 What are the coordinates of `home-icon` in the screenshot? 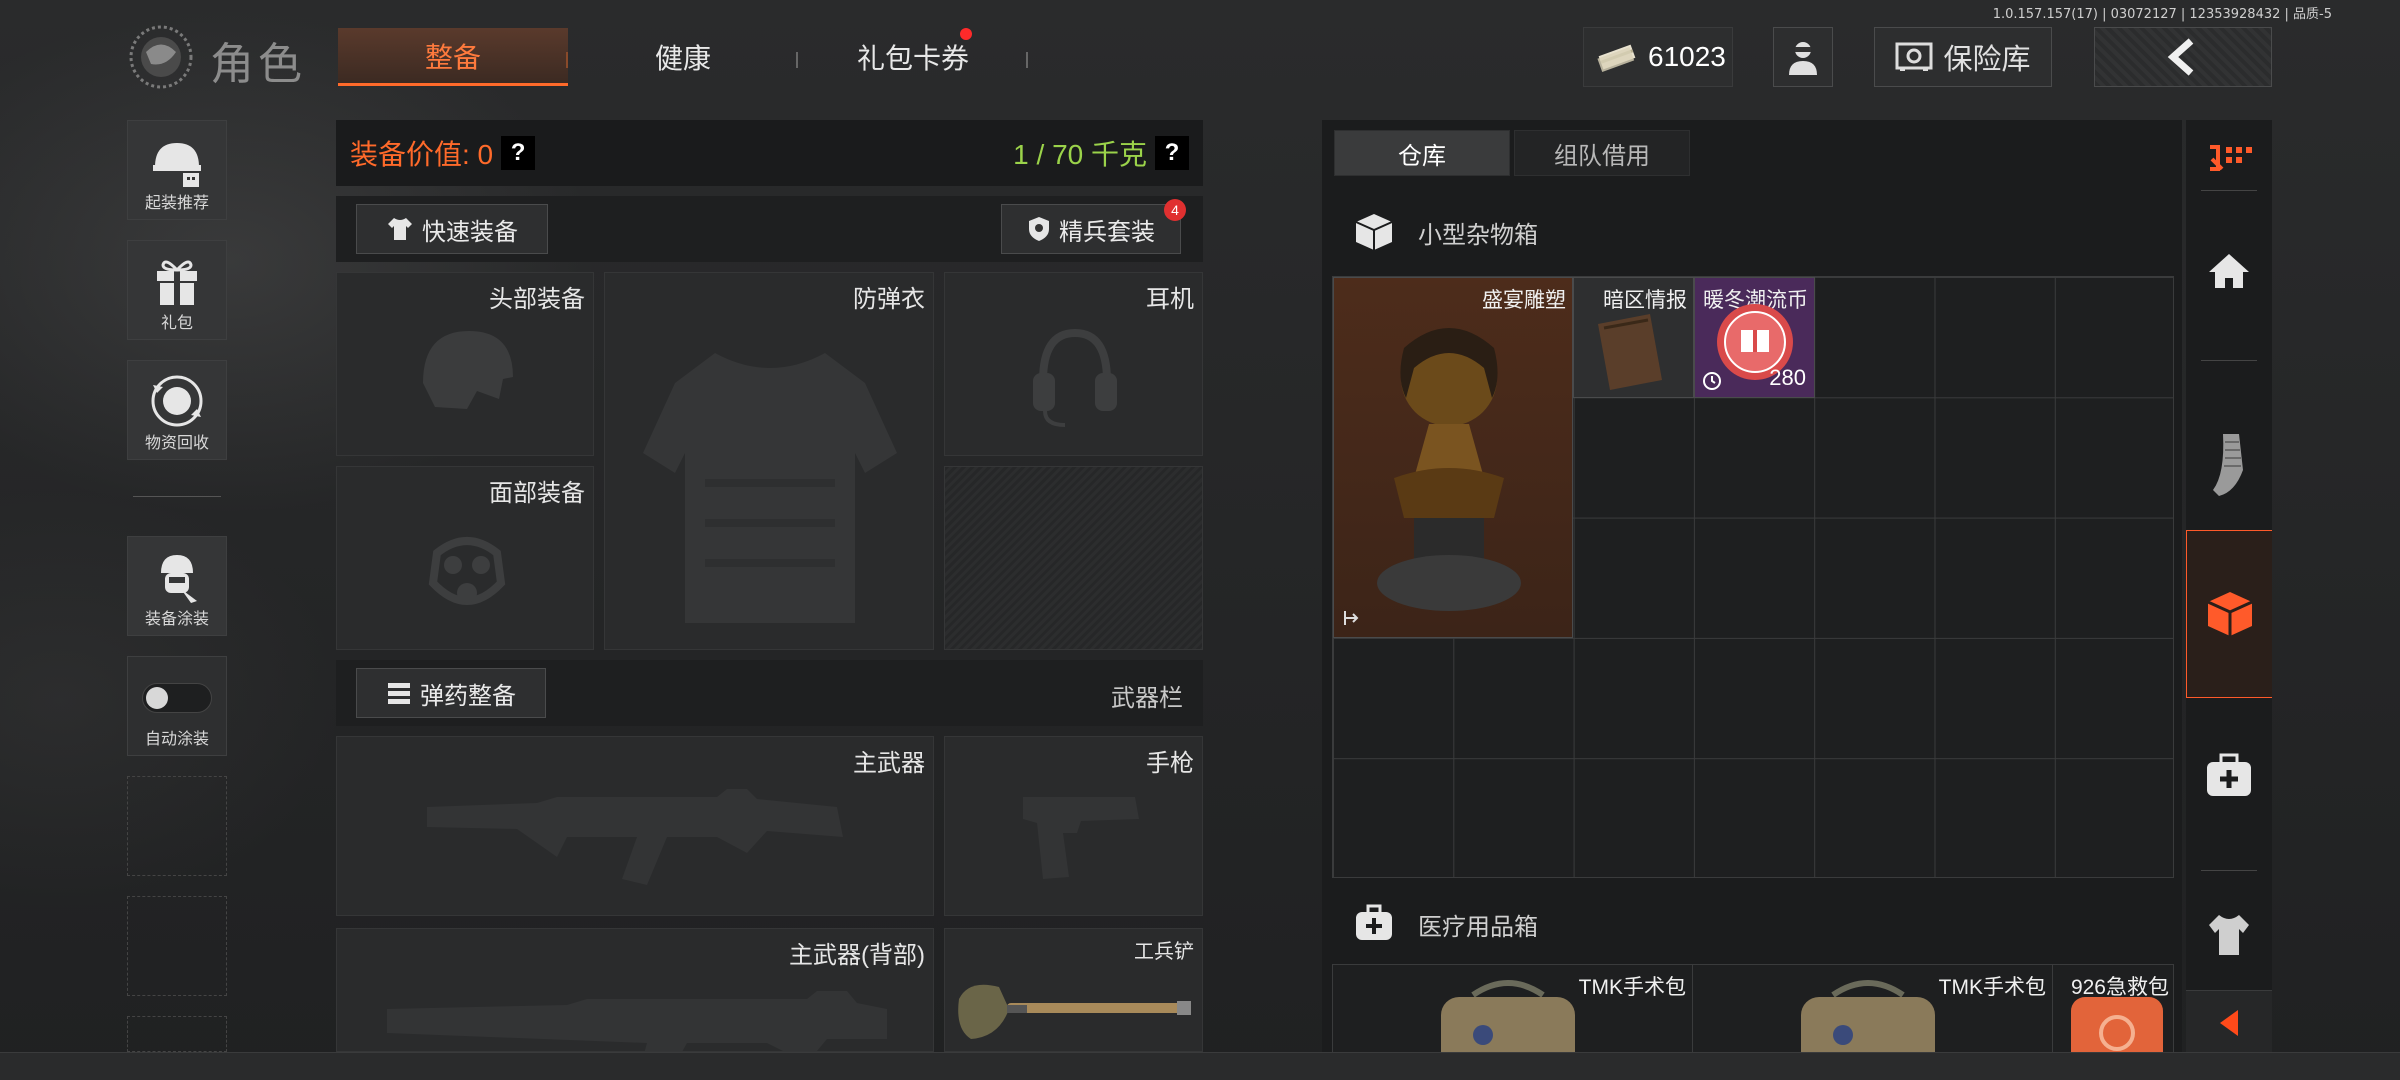 It's located at (2229, 271).